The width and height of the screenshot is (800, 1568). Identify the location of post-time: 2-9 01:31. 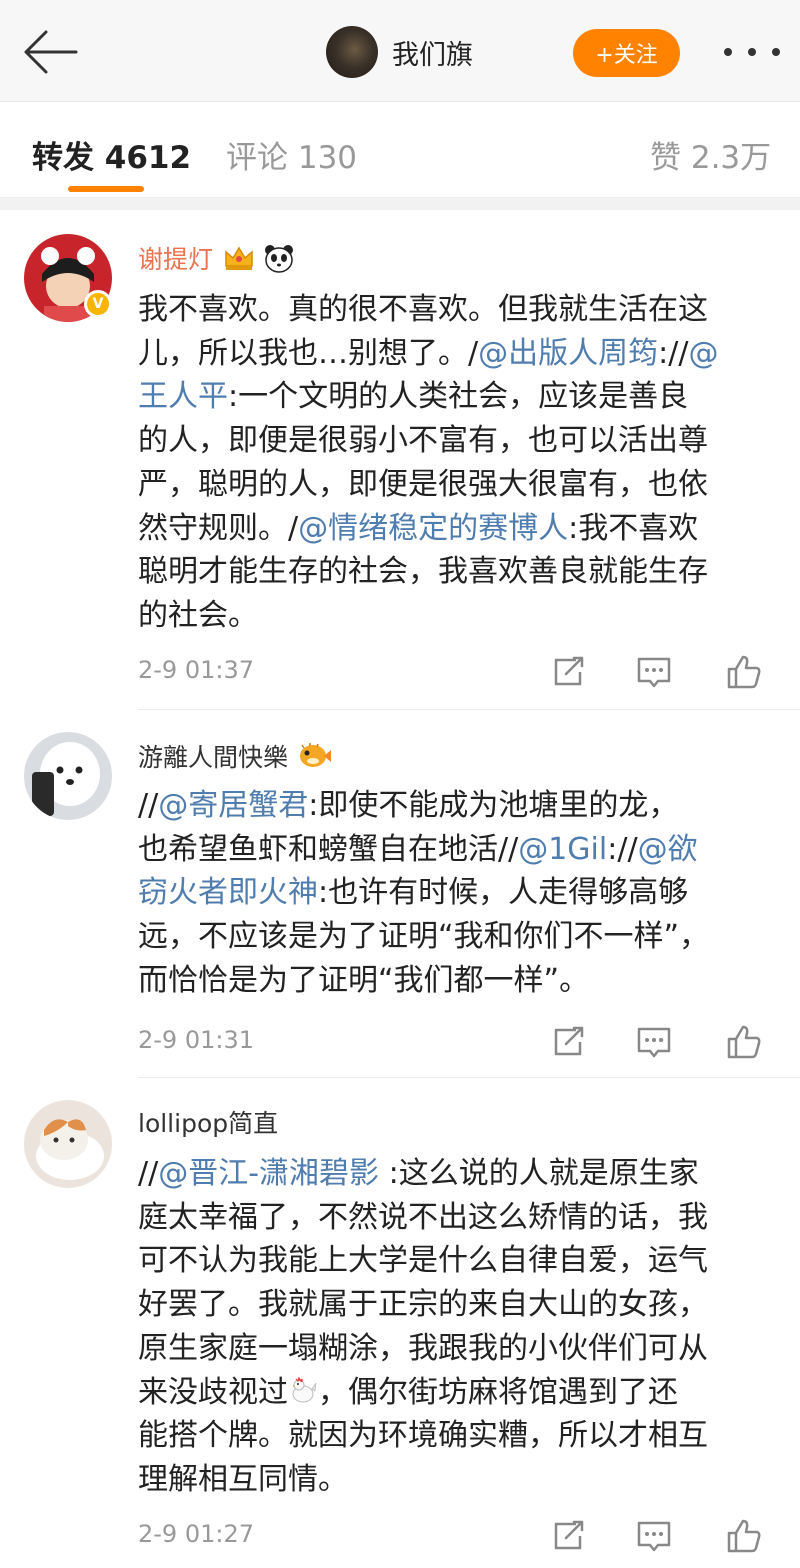
(196, 1040).